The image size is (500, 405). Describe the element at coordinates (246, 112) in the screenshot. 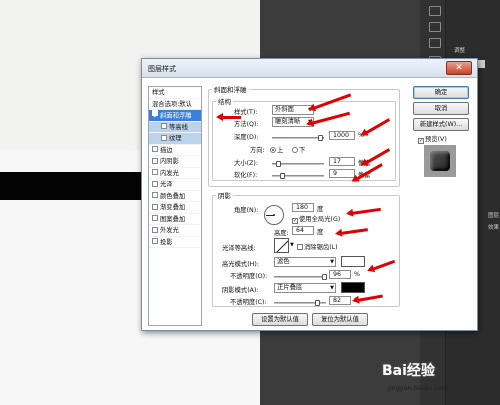

I see `style-label: 样式(T):` at that location.